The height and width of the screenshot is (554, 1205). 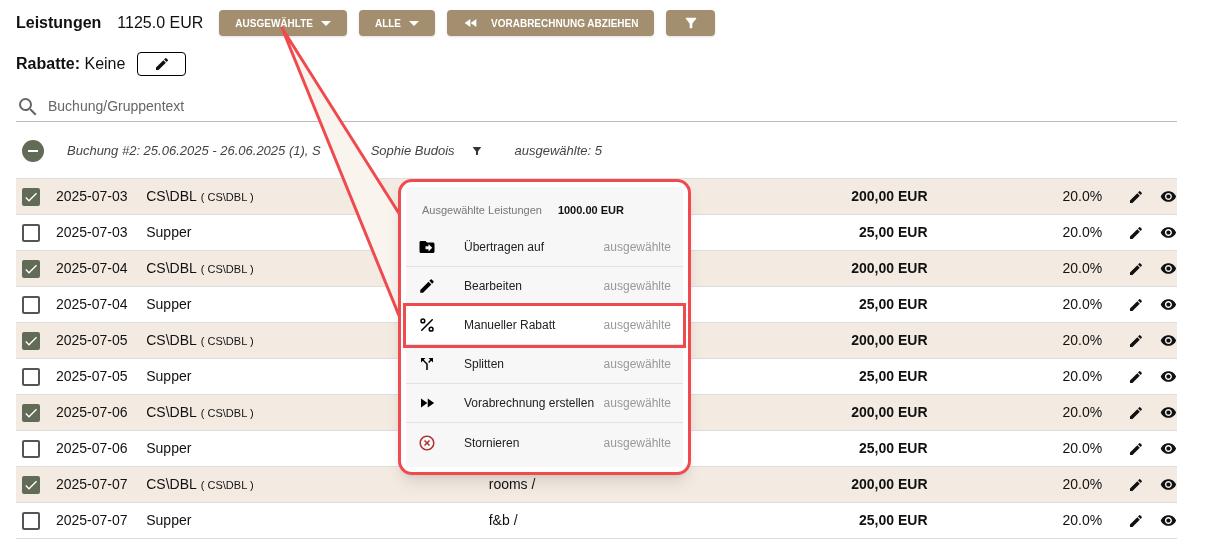 What do you see at coordinates (412, 151) in the screenshot?
I see `guest-name: Sophie Budois` at bounding box center [412, 151].